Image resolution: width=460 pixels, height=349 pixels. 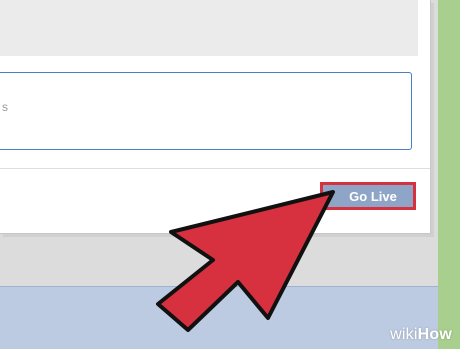 What do you see at coordinates (209, 28) in the screenshot?
I see `video-preview-panel` at bounding box center [209, 28].